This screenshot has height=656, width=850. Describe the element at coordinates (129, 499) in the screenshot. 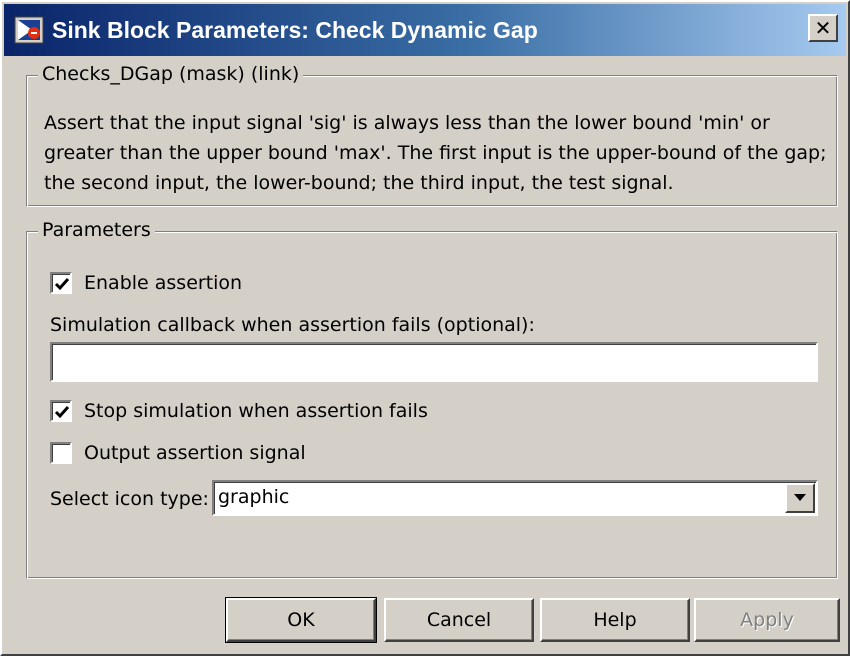

I see `icon-type-label: Select icon type:` at that location.